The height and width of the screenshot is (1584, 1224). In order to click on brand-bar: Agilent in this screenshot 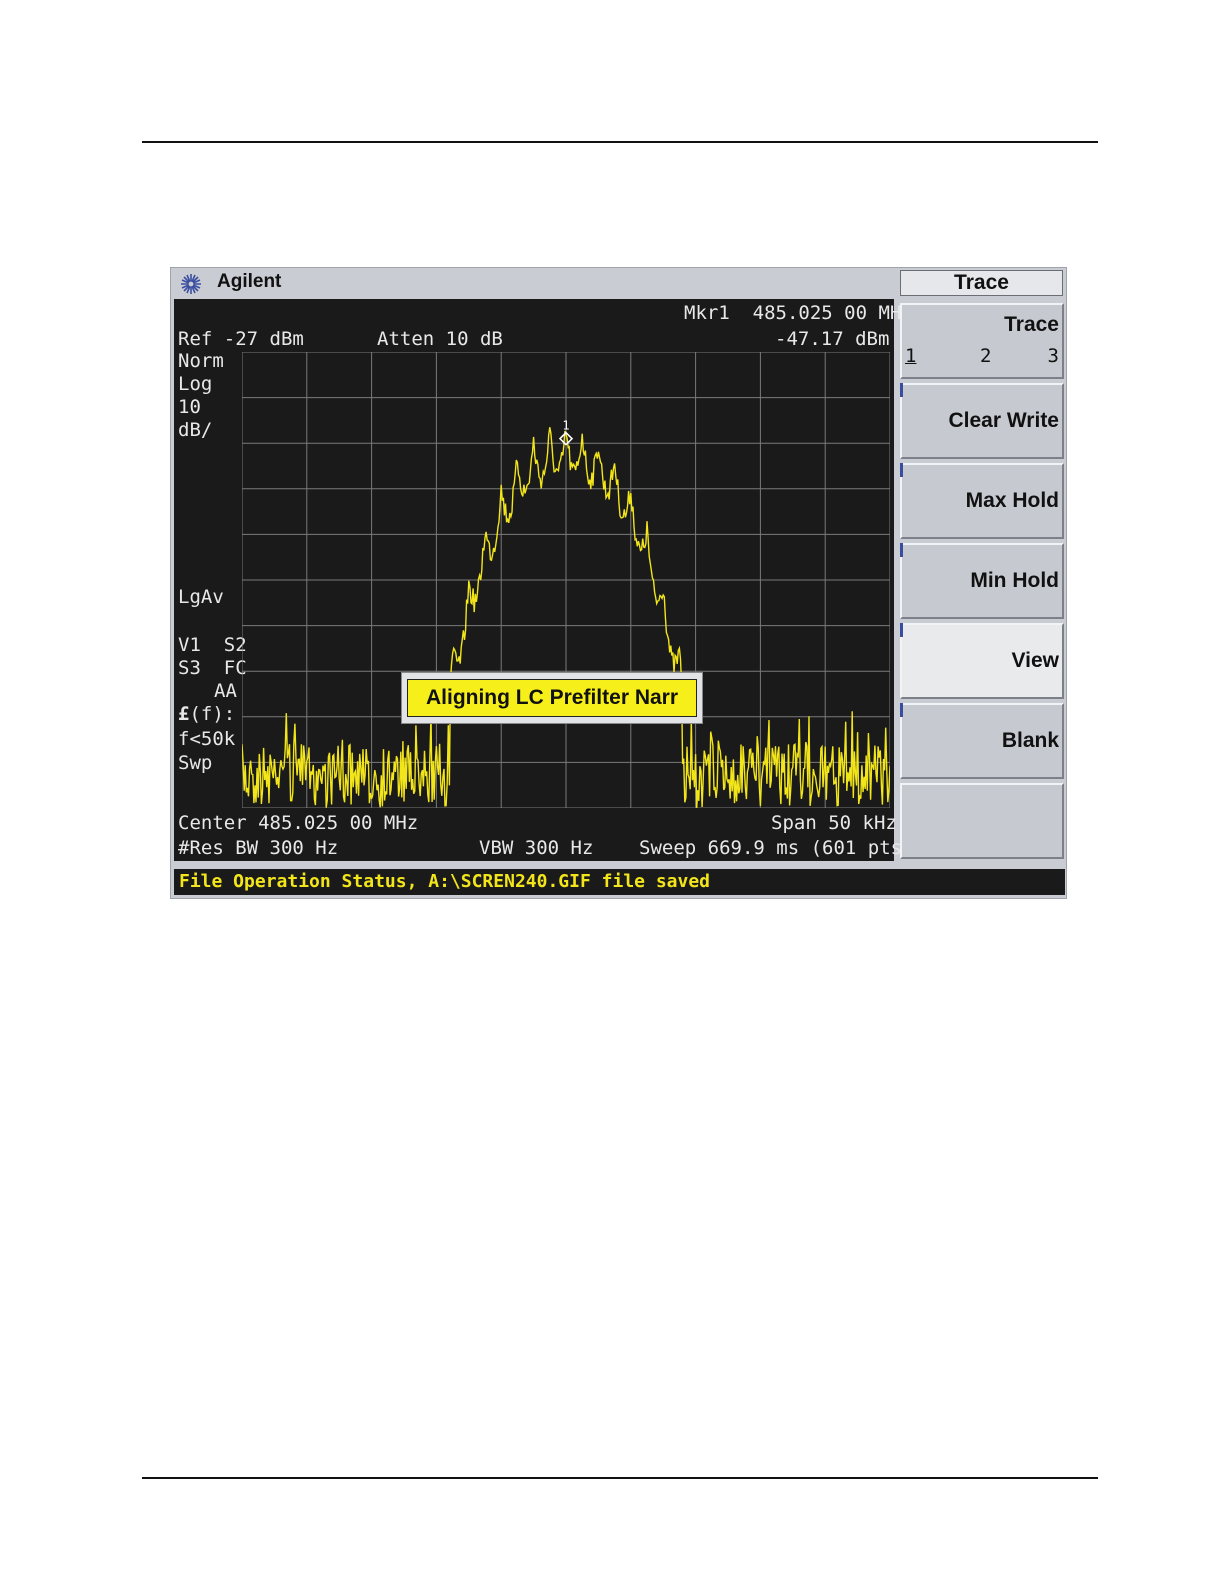, I will do `click(534, 283)`.